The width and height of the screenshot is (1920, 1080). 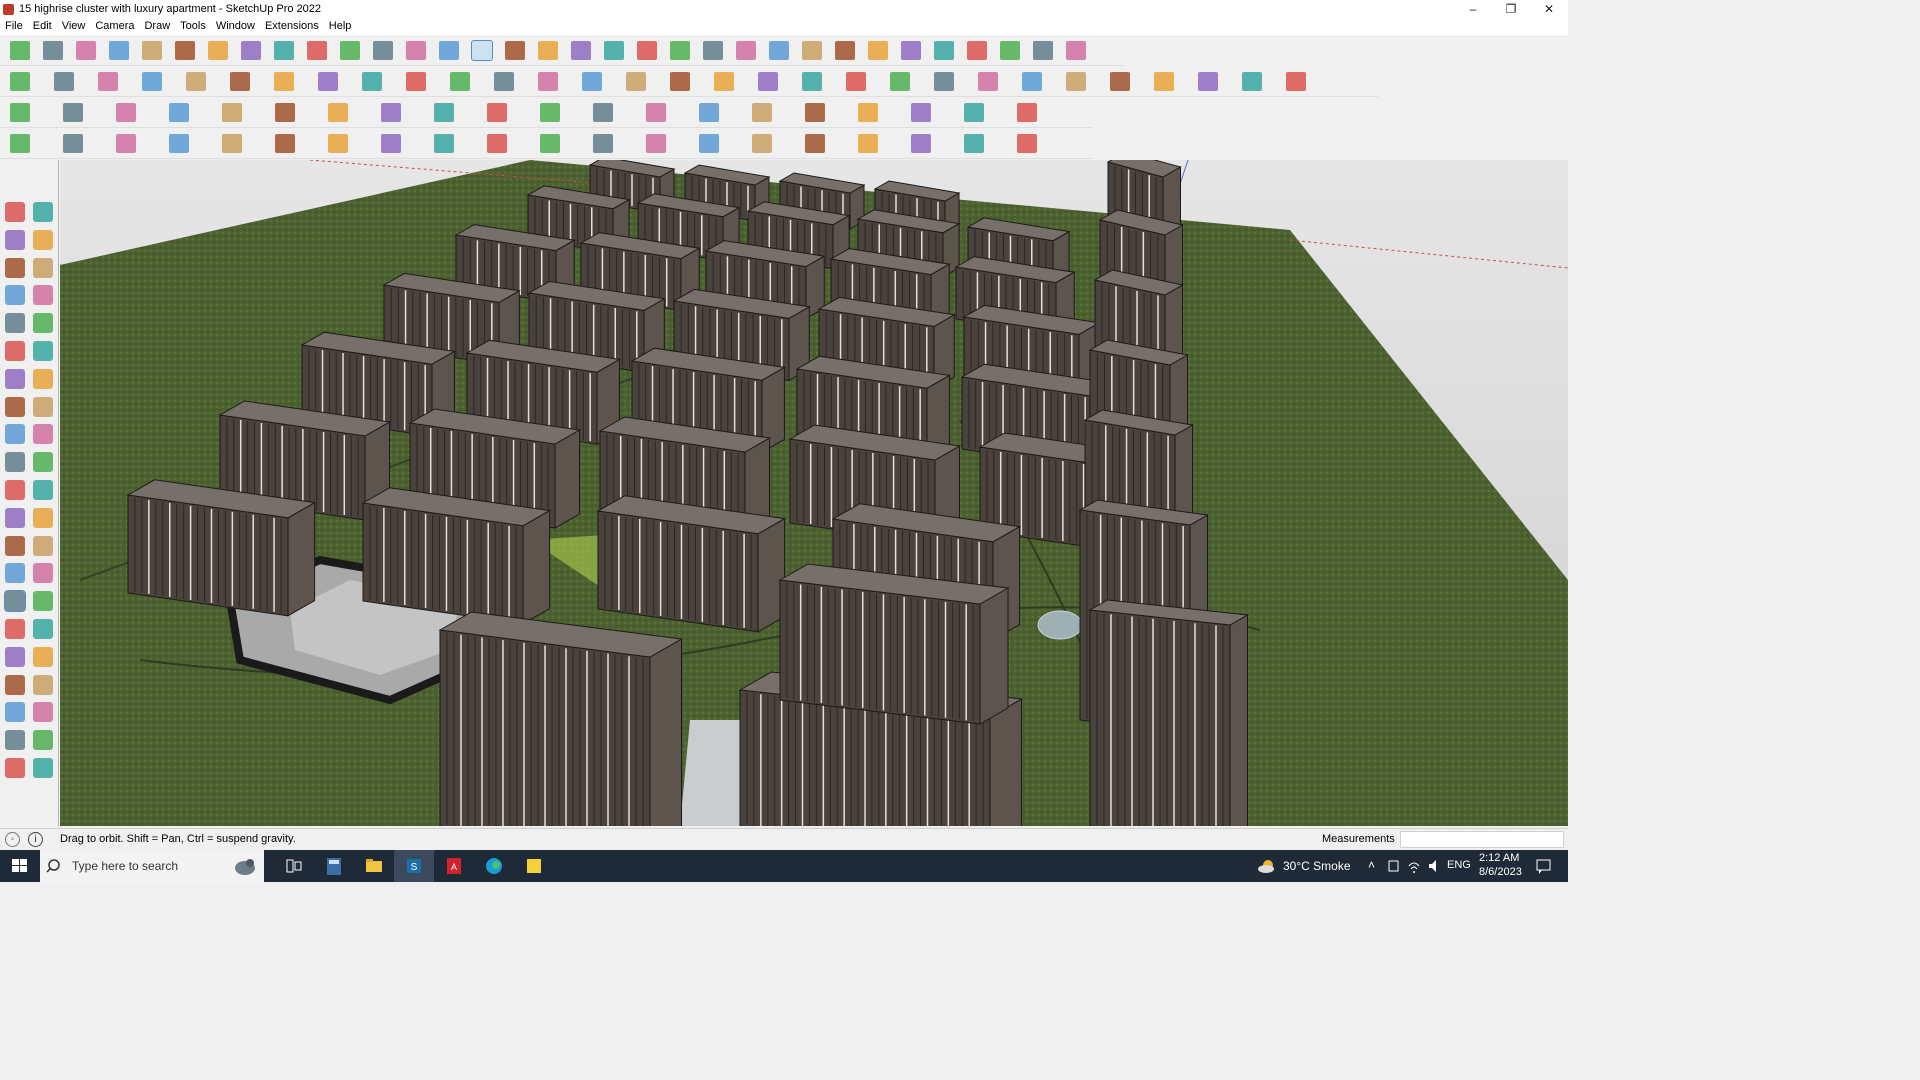 I want to click on add-detail-icon, so click(x=460, y=81).